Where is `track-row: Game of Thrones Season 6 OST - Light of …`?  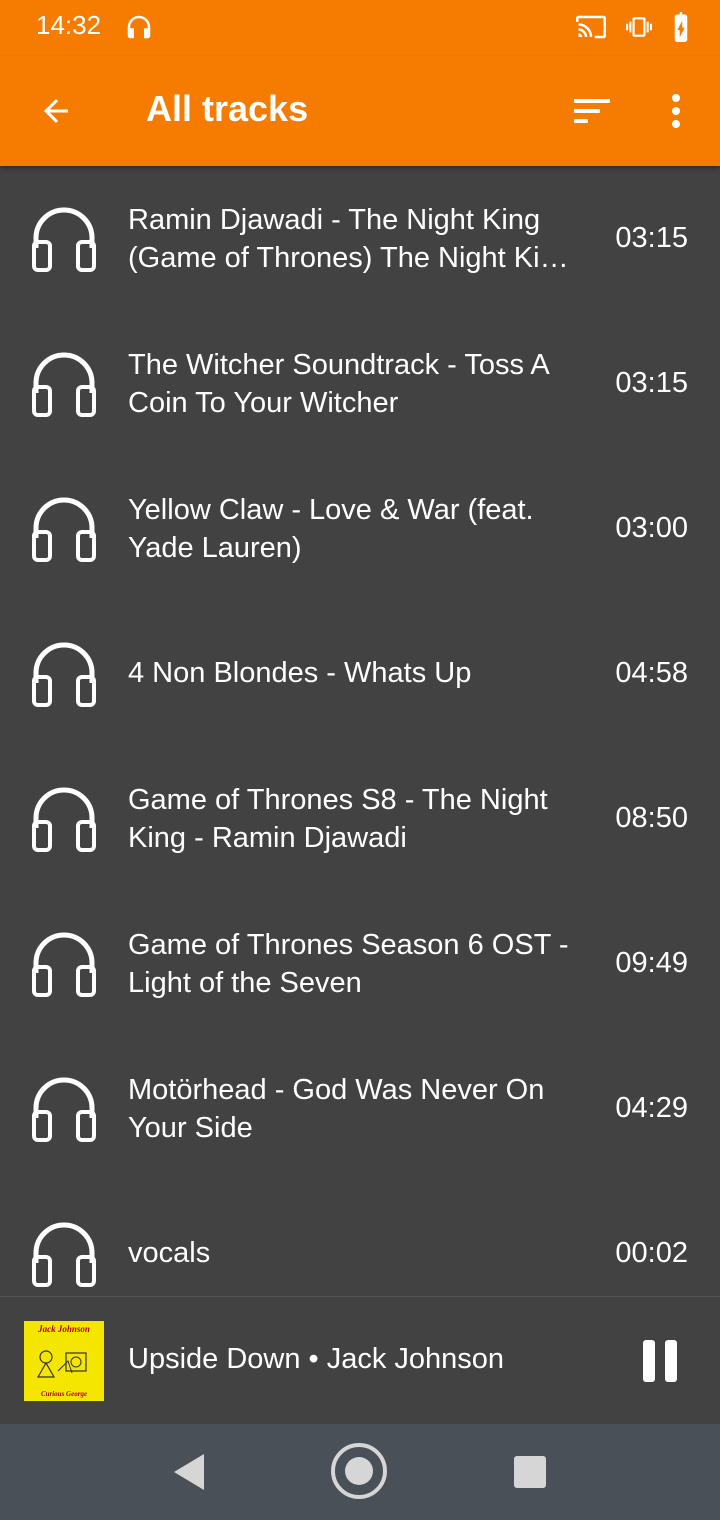
track-row: Game of Thrones Season 6 OST - Light of … is located at coordinates (360, 963).